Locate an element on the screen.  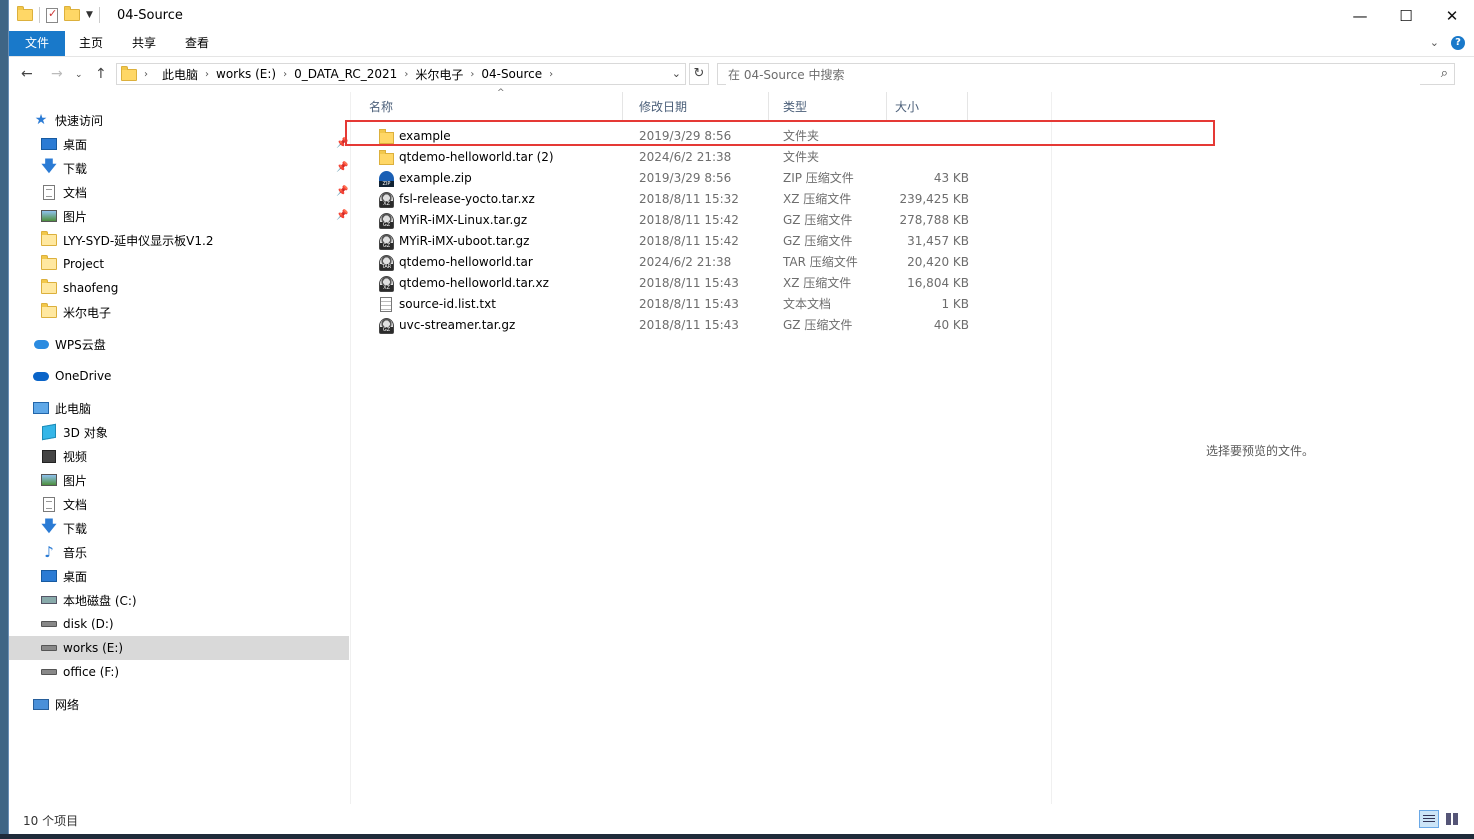
file-name: MYiR-iMX-Linux.tar.gz is located at coordinates (463, 220).